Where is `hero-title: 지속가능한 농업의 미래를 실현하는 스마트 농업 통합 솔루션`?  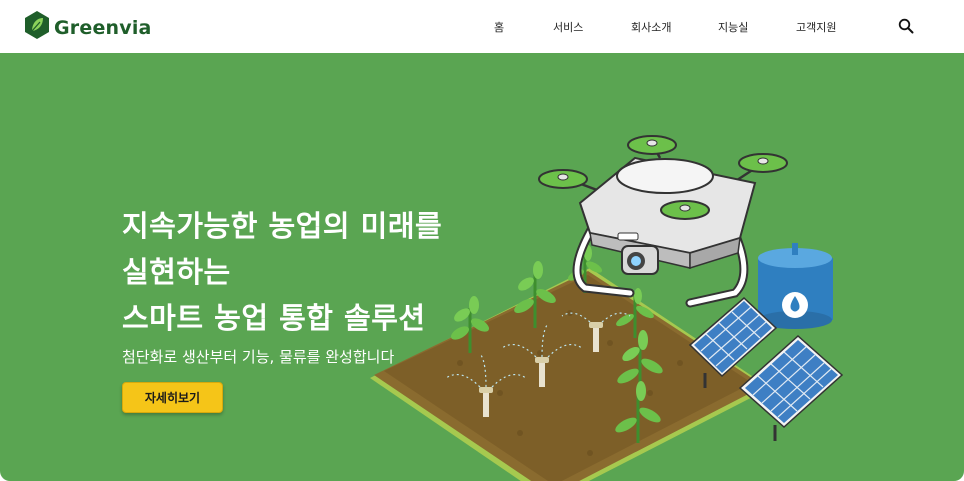 hero-title: 지속가능한 농업의 미래를 실현하는 스마트 농업 통합 솔루션 is located at coordinates (282, 272).